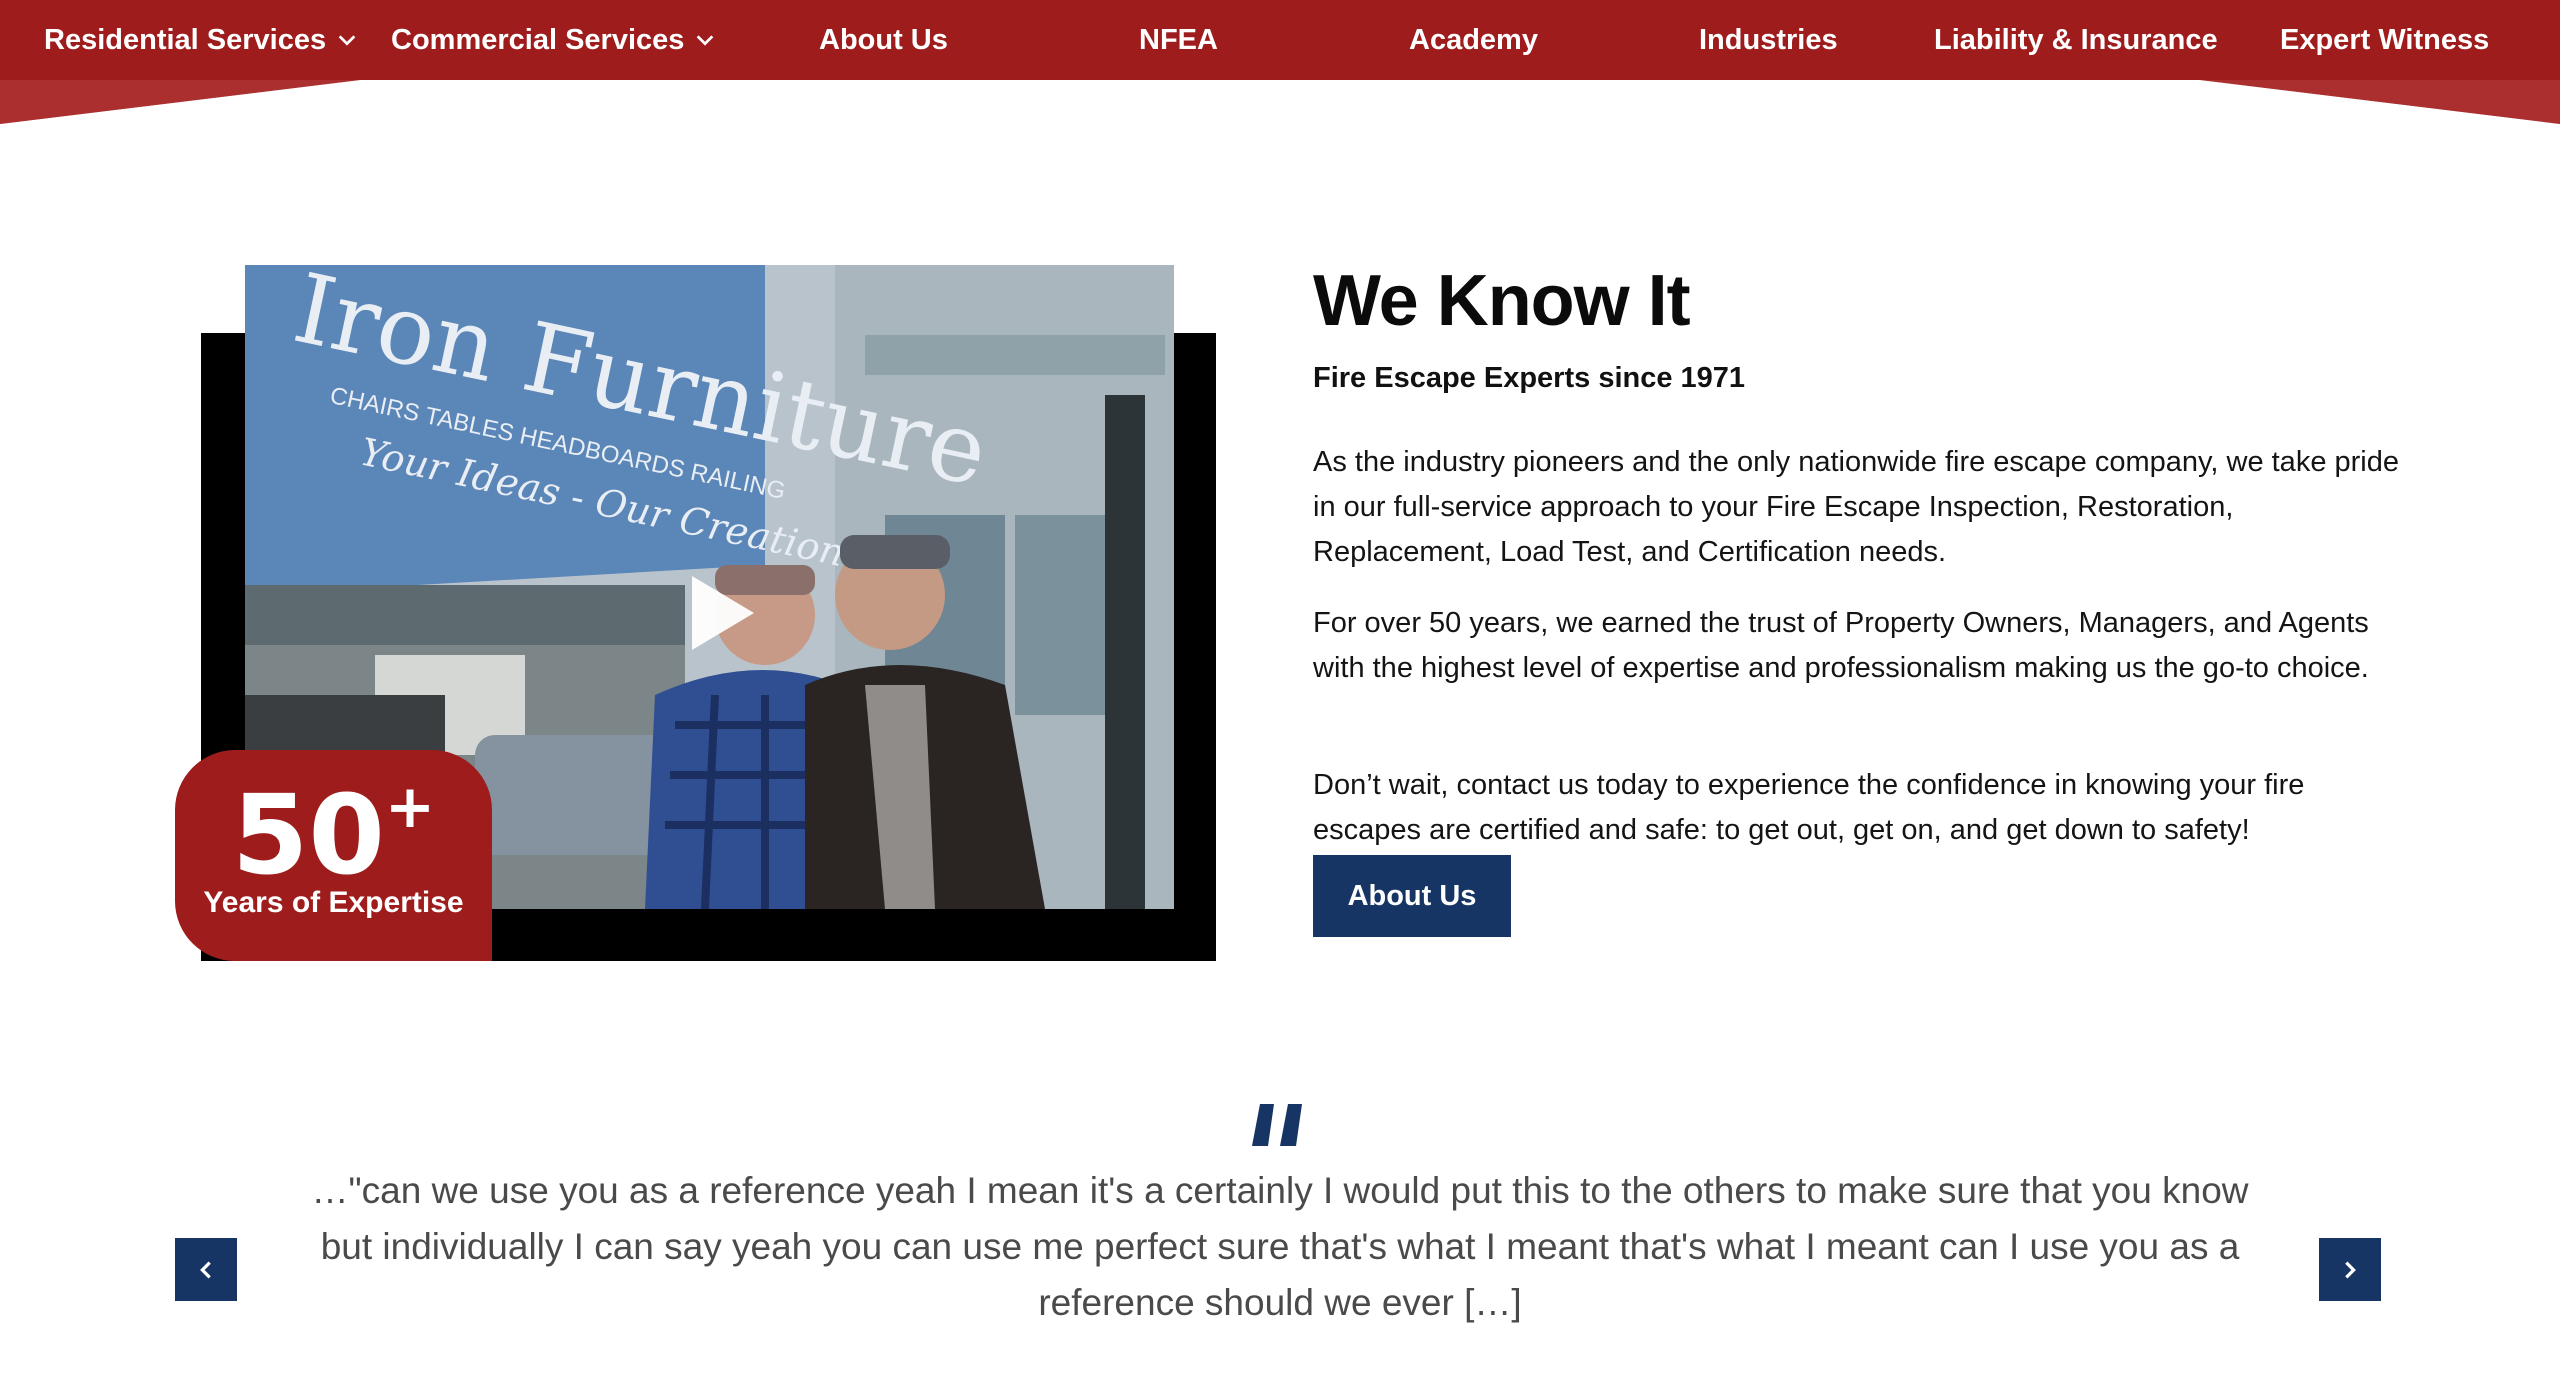 The width and height of the screenshot is (2560, 1396). What do you see at coordinates (410, 807) in the screenshot?
I see `badge-suffix: +` at bounding box center [410, 807].